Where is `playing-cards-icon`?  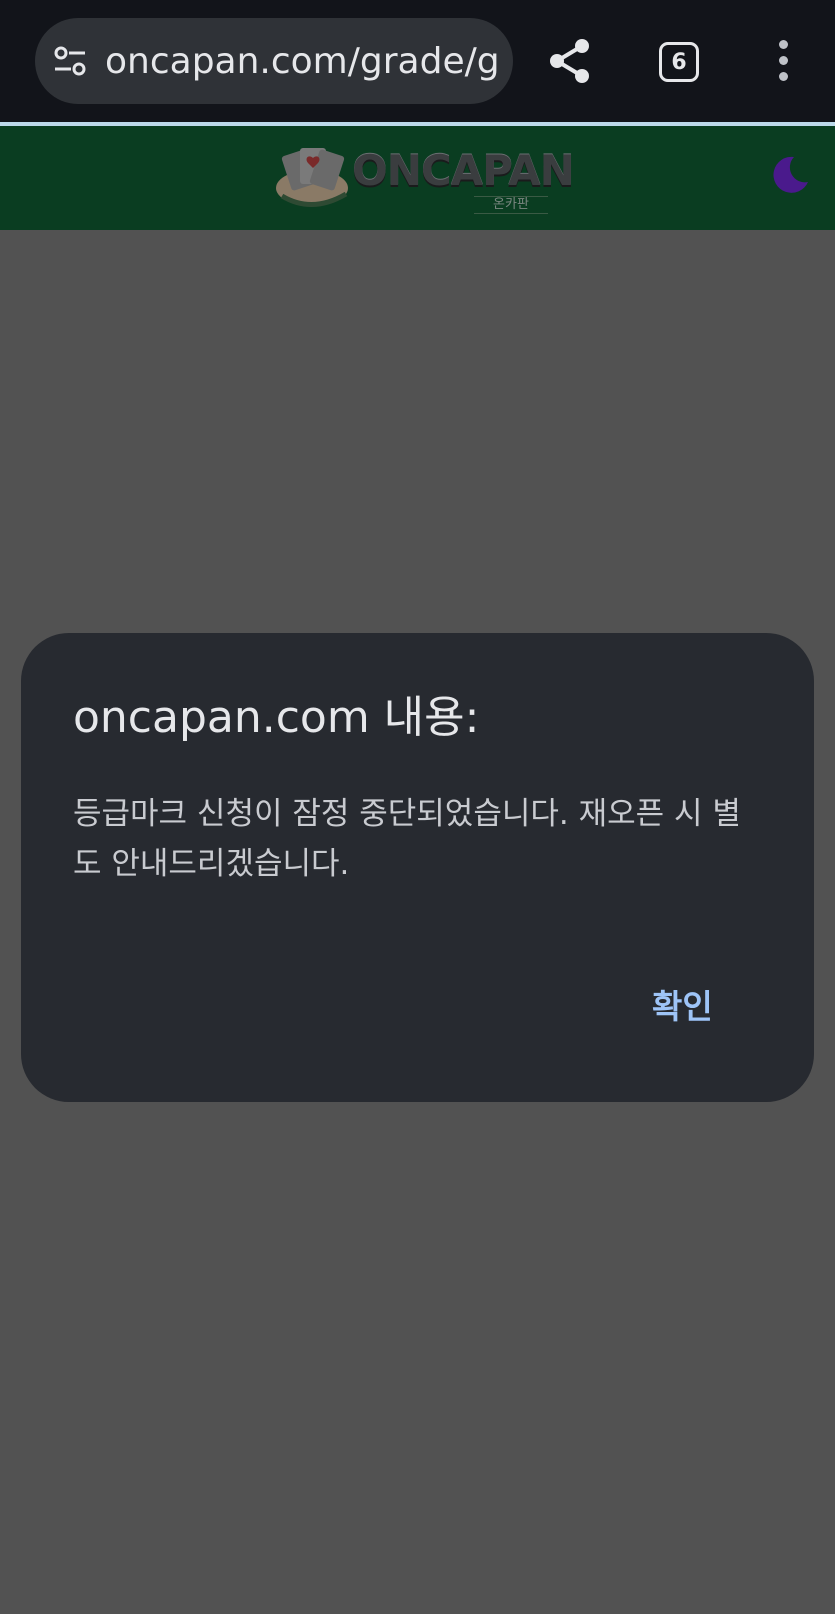 playing-cards-icon is located at coordinates (312, 177).